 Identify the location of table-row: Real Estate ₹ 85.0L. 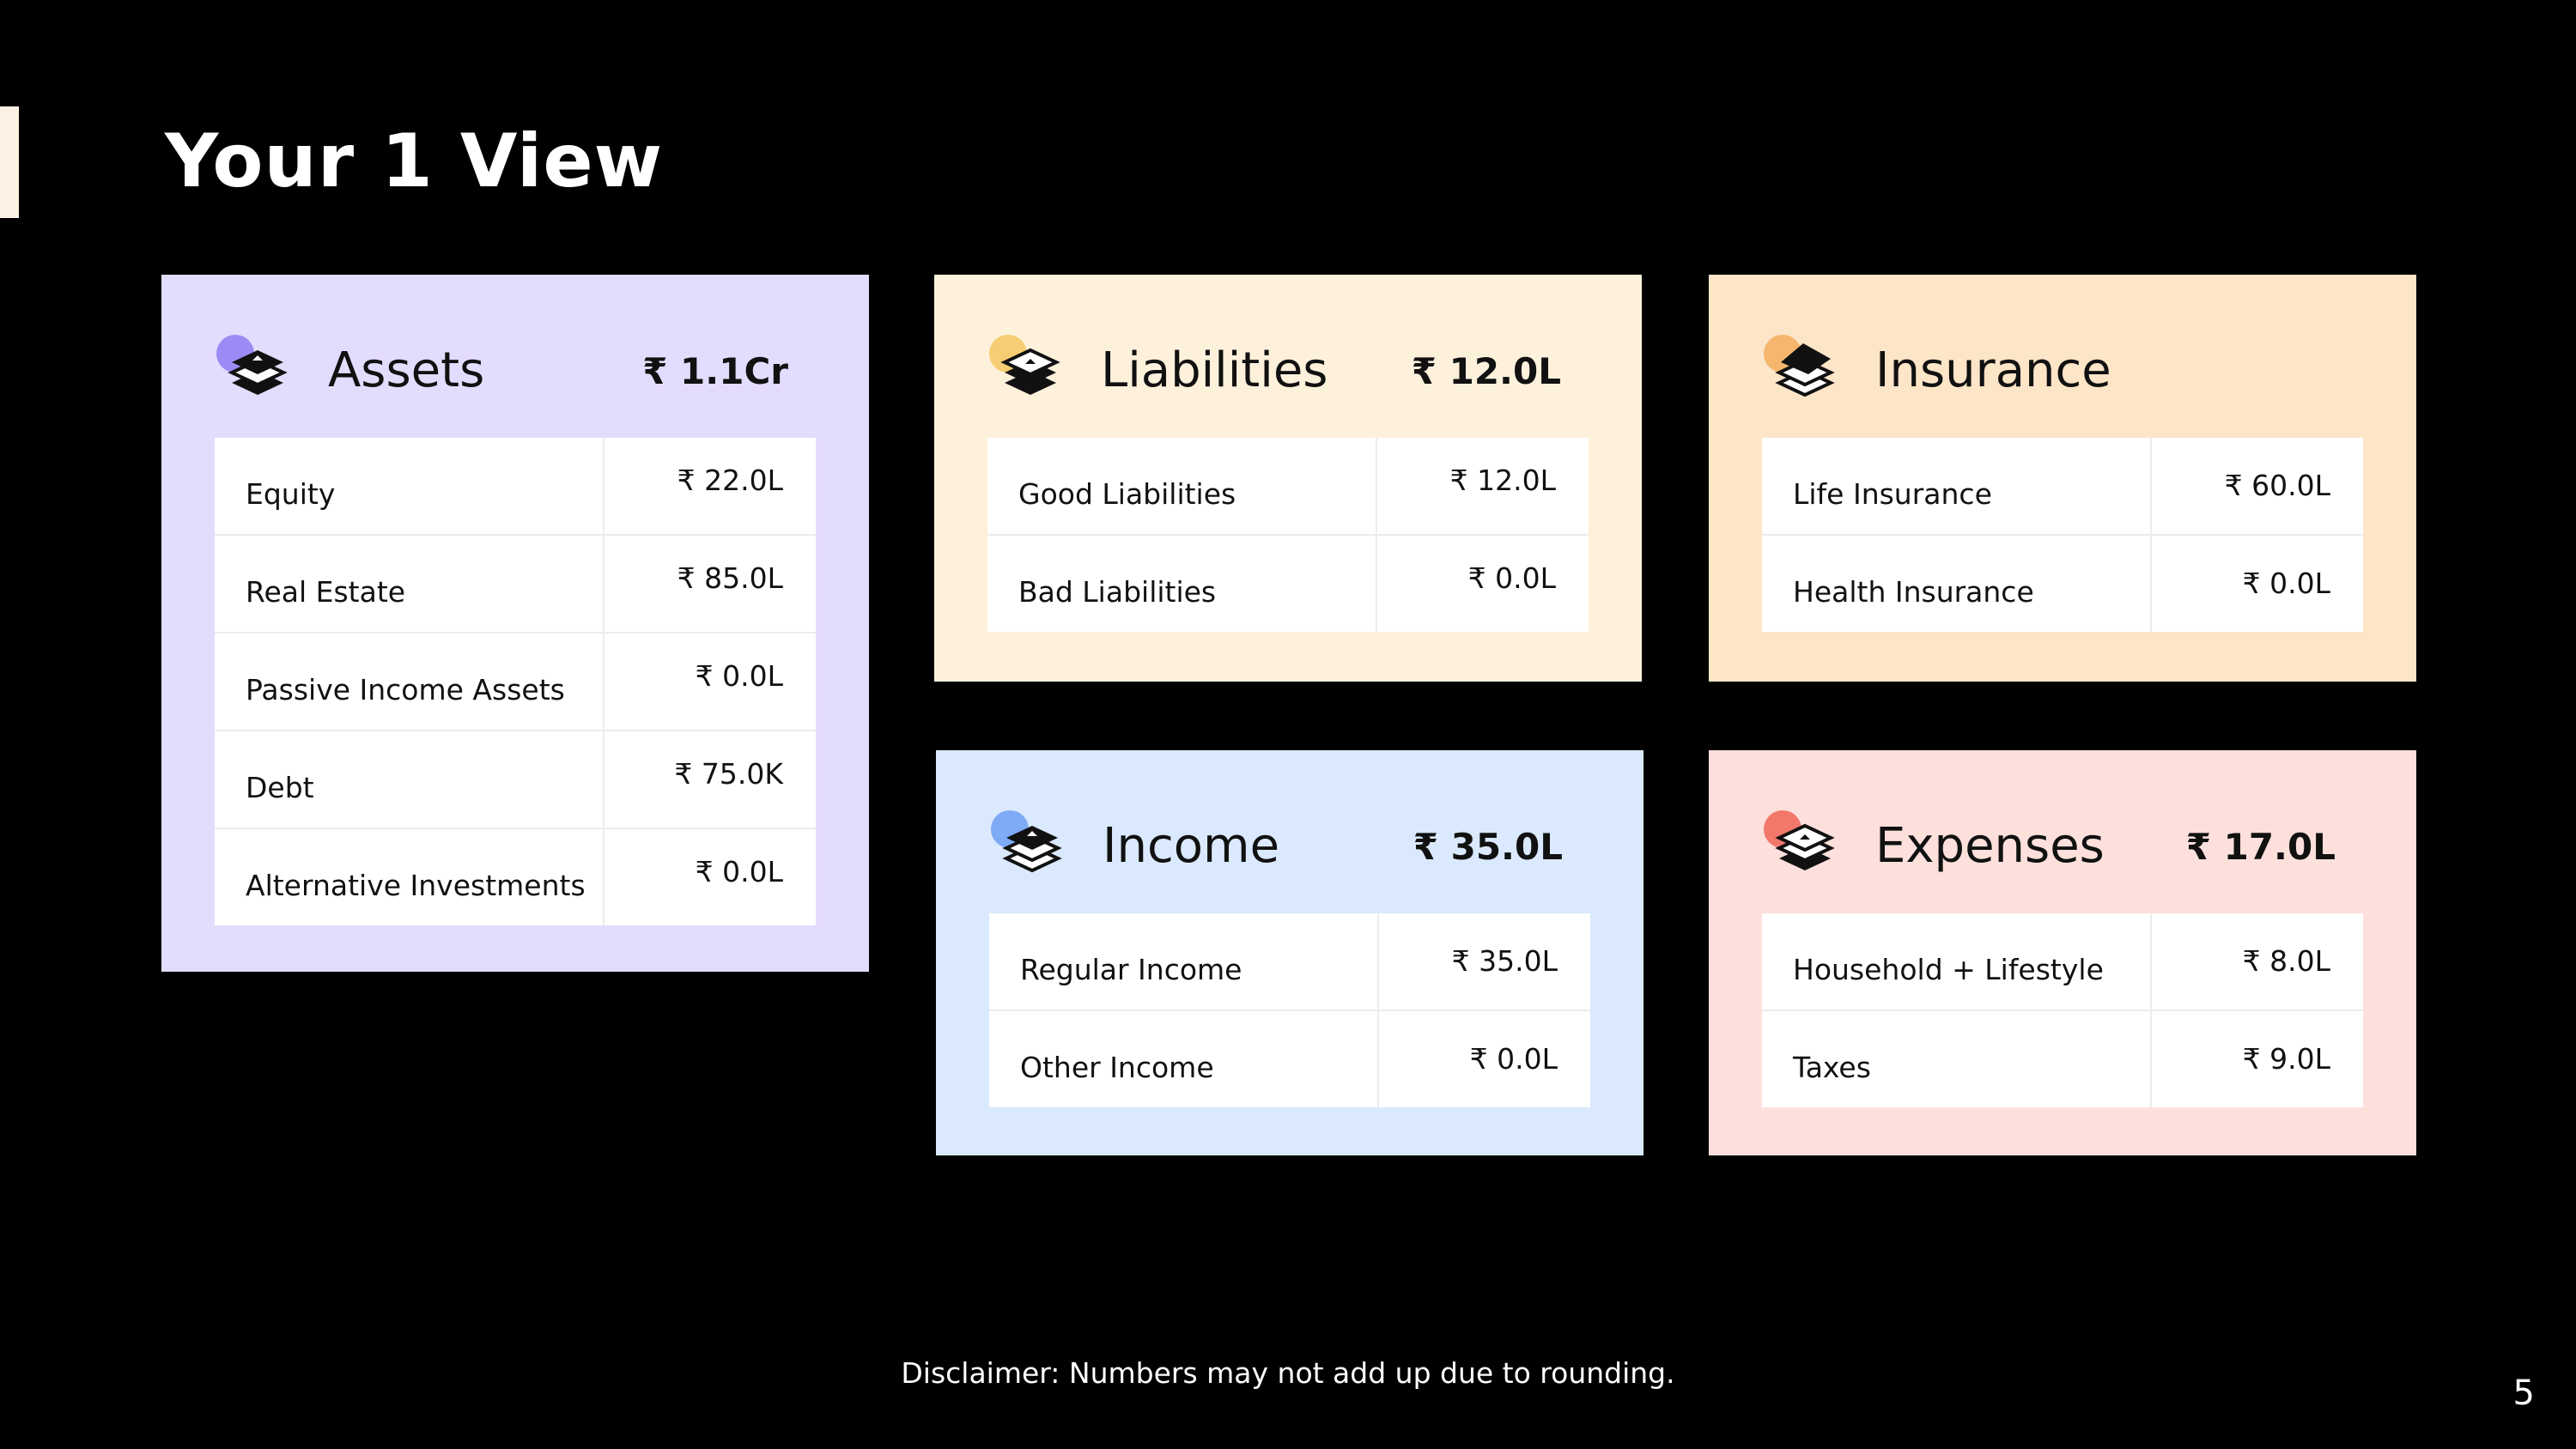
(515, 583).